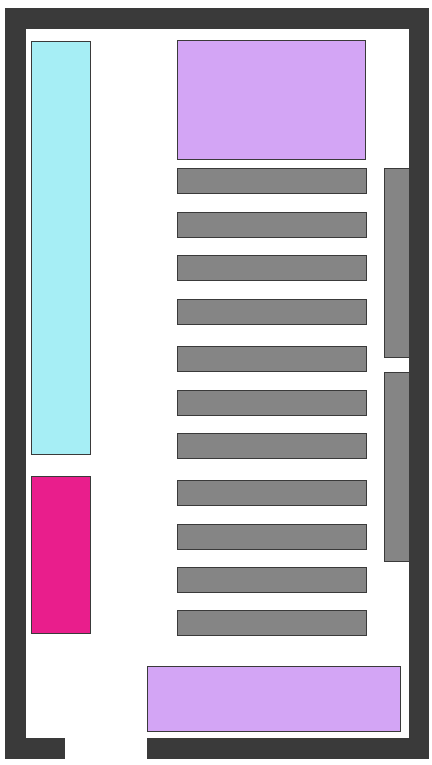 Image resolution: width=432 pixels, height=765 pixels. Describe the element at coordinates (288, 748) in the screenshot. I see `bottom-wall-right` at that location.